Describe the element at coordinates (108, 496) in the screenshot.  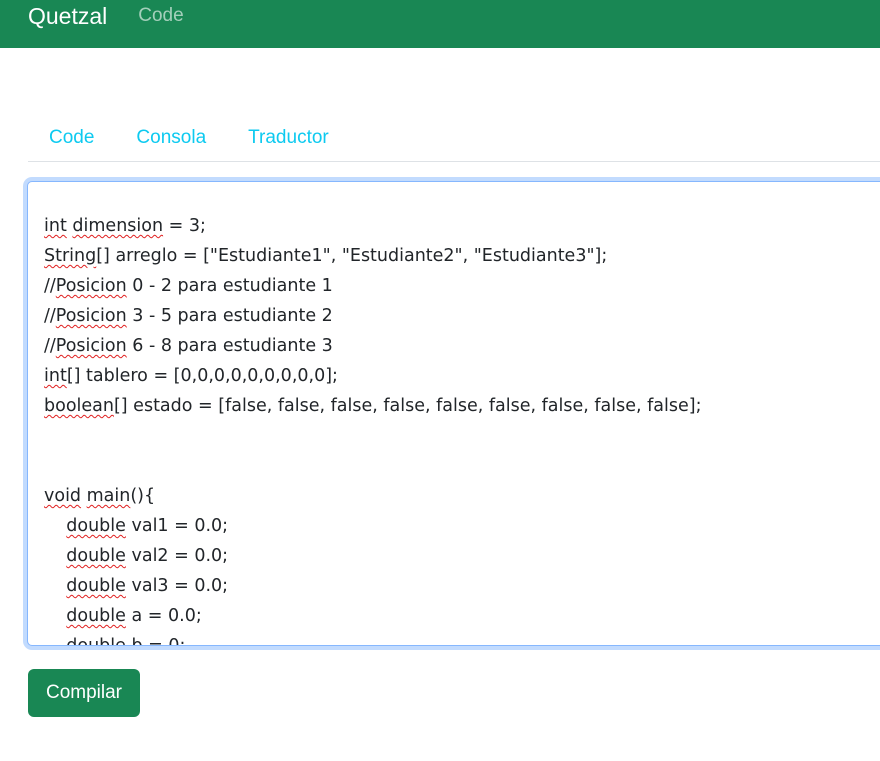
I see `spellcheck-token: main` at that location.